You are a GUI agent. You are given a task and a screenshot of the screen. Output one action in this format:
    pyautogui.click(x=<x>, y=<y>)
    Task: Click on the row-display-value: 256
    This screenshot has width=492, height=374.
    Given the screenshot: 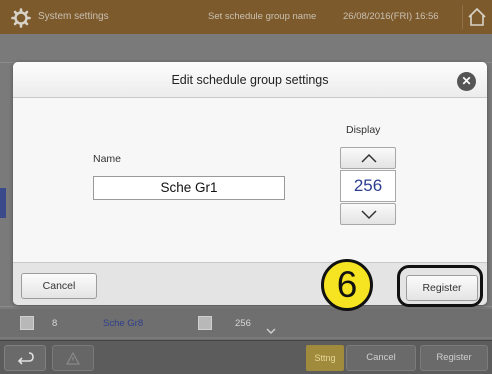 What is the action you would take?
    pyautogui.click(x=243, y=323)
    